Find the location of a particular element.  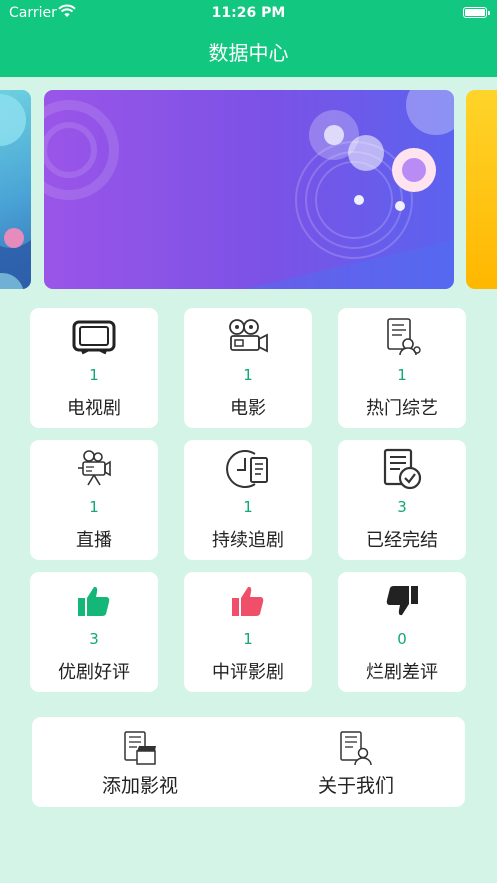

thumbs-up-red-icon is located at coordinates (248, 601).